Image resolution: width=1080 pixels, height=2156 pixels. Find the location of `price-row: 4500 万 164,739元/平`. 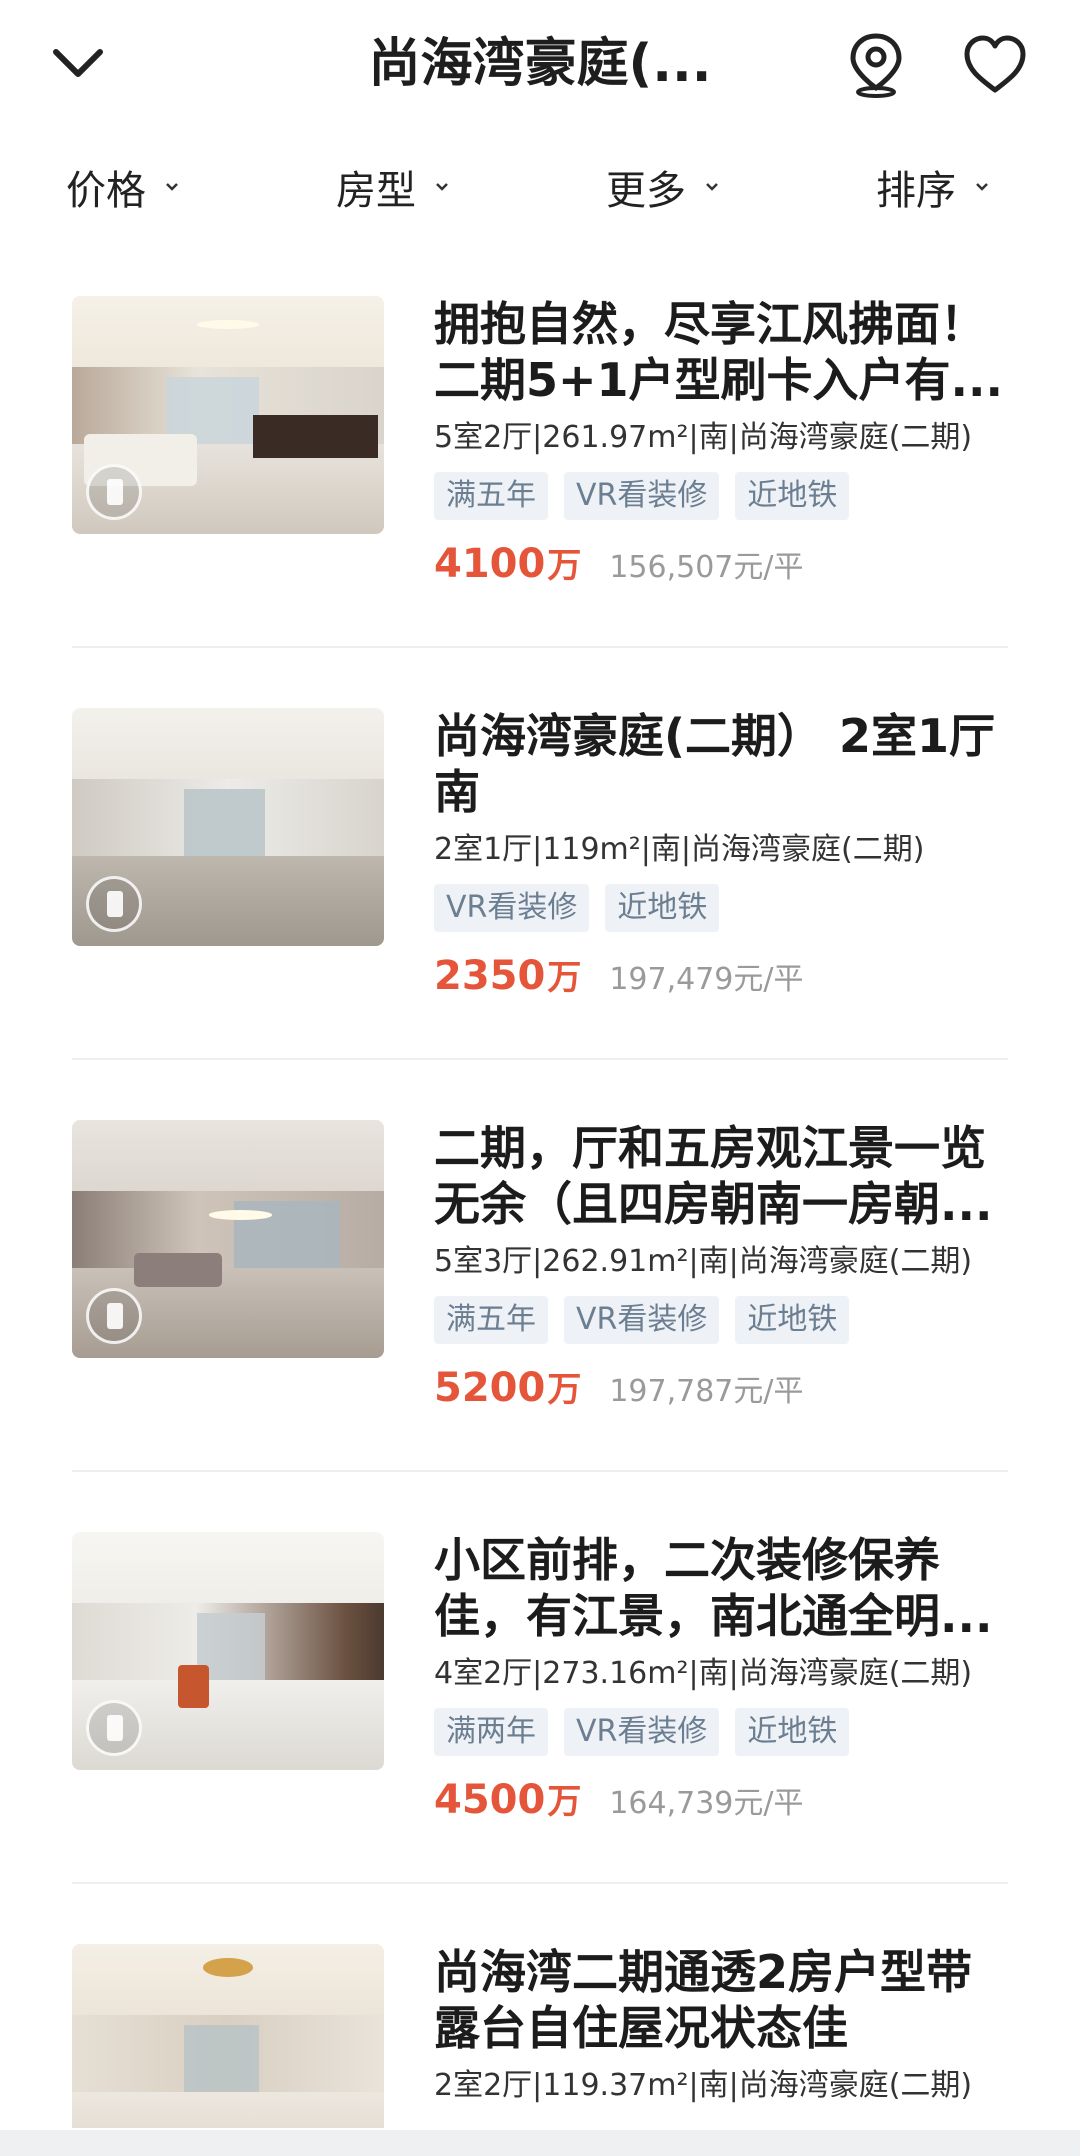

price-row: 4500 万 164,739元/平 is located at coordinates (619, 1802).